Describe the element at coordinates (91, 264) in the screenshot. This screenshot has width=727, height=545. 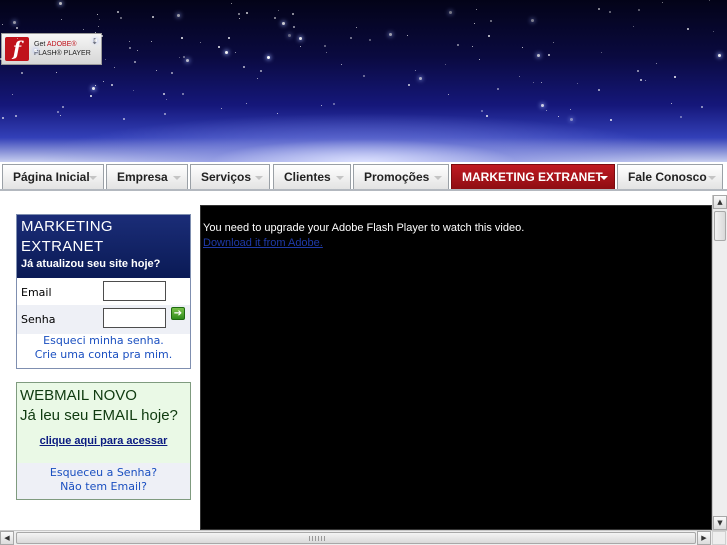
I see `marketing-box-subtitle: Já atualizou seu site hoje?` at that location.